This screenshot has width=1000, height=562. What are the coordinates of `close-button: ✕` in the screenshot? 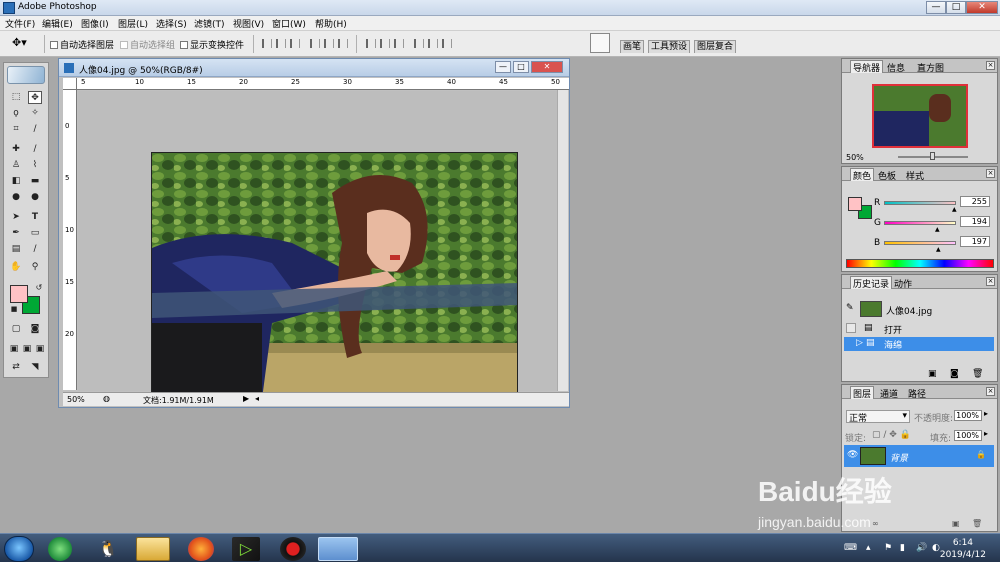 It's located at (982, 7).